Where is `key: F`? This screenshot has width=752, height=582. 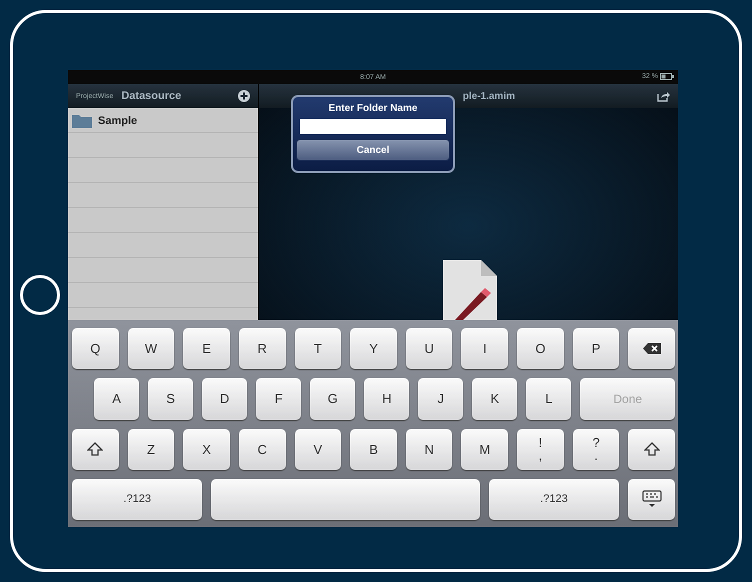 key: F is located at coordinates (279, 399).